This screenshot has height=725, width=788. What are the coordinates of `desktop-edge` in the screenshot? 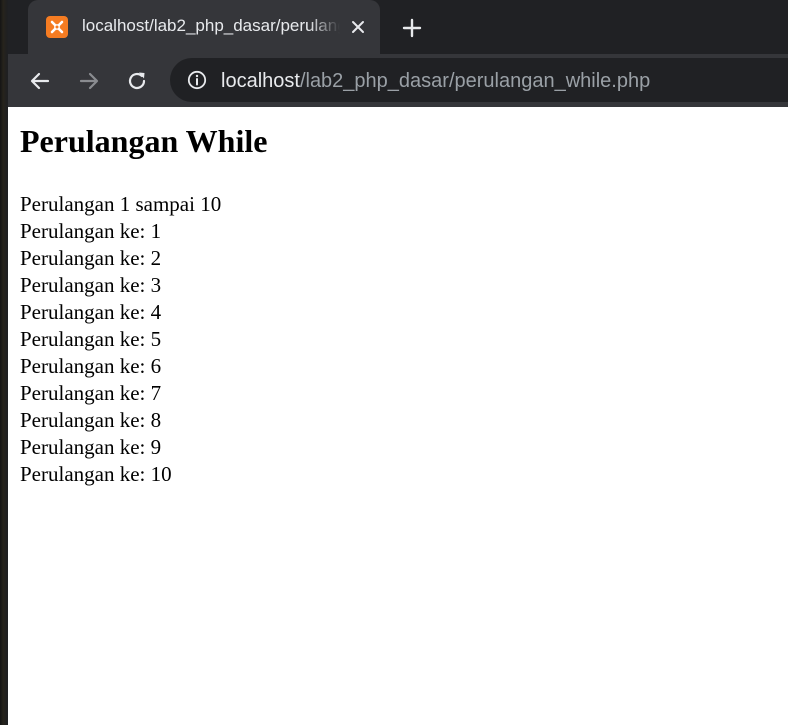 It's located at (4, 362).